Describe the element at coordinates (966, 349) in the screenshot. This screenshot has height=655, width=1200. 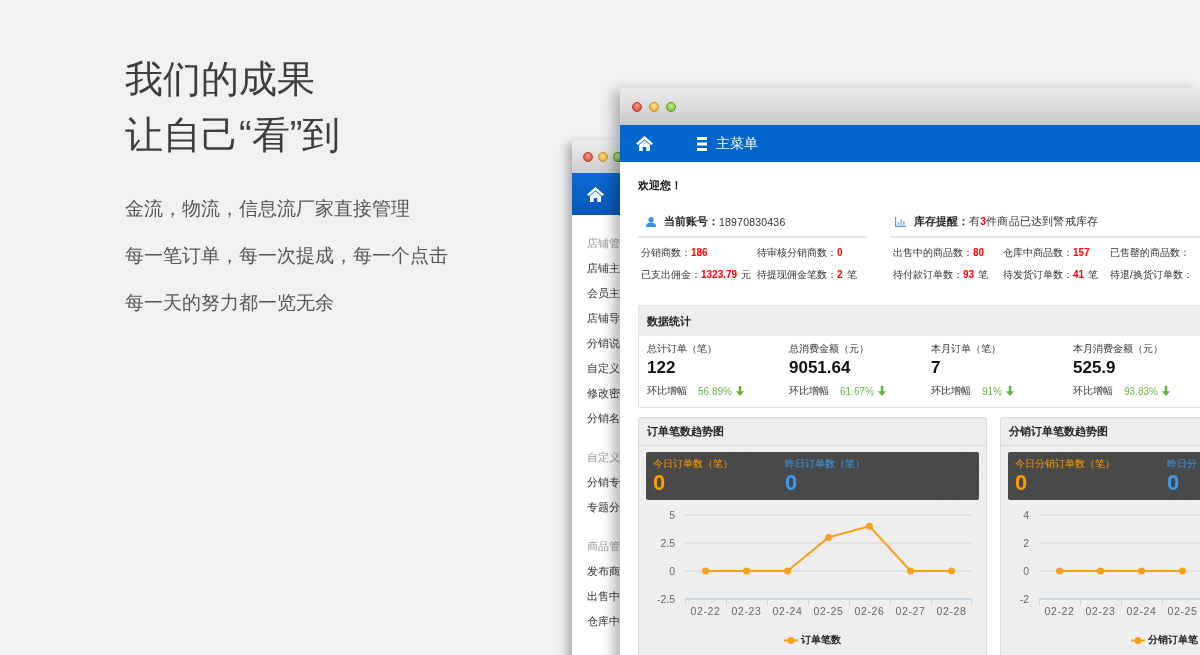
I see `metric-label: 本月订单（笔）` at that location.